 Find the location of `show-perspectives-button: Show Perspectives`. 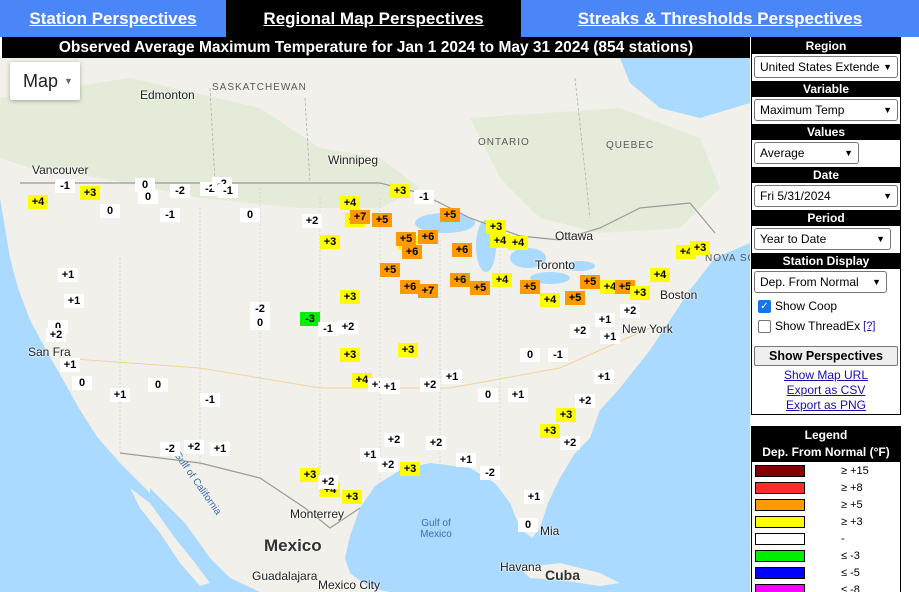

show-perspectives-button: Show Perspectives is located at coordinates (826, 356).